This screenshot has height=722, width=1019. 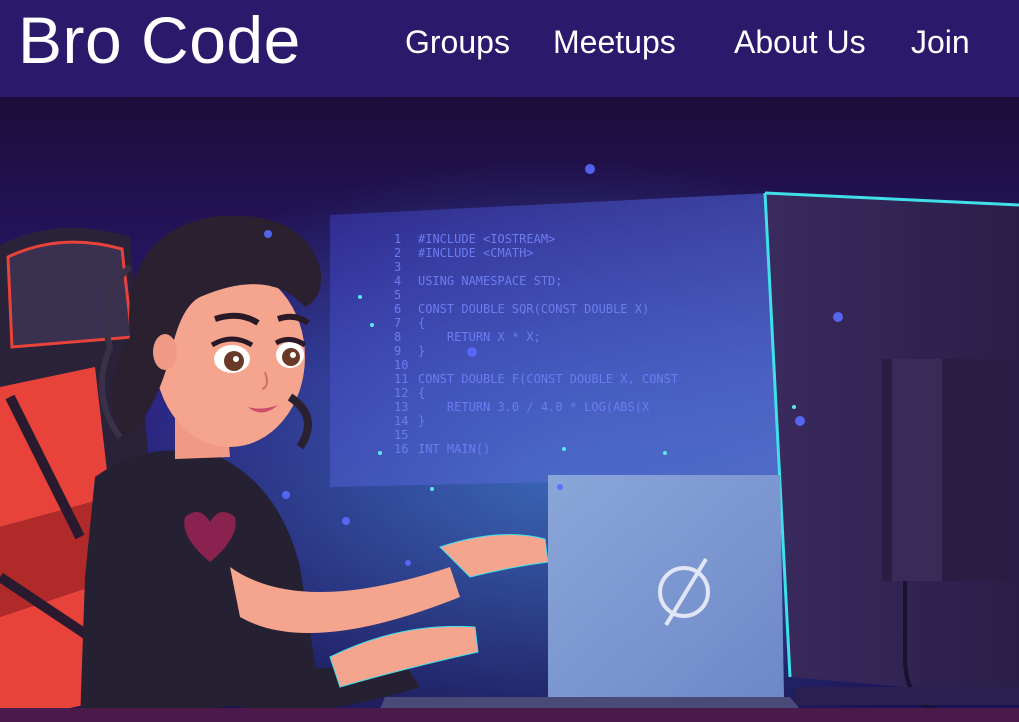 What do you see at coordinates (476, 253) in the screenshot?
I see `code-line-text: #INCLUDE <CMATH>` at bounding box center [476, 253].